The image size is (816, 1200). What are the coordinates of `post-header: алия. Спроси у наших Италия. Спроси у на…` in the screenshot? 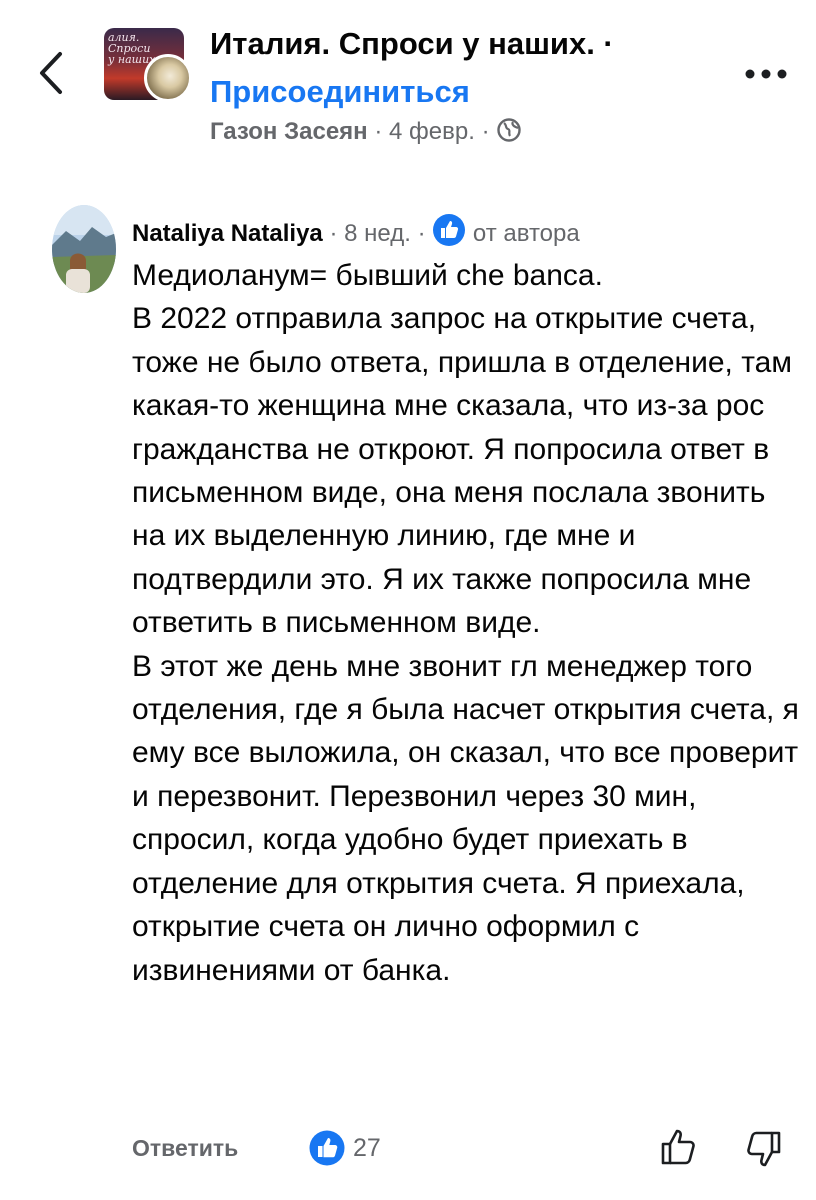 It's located at (408, 87).